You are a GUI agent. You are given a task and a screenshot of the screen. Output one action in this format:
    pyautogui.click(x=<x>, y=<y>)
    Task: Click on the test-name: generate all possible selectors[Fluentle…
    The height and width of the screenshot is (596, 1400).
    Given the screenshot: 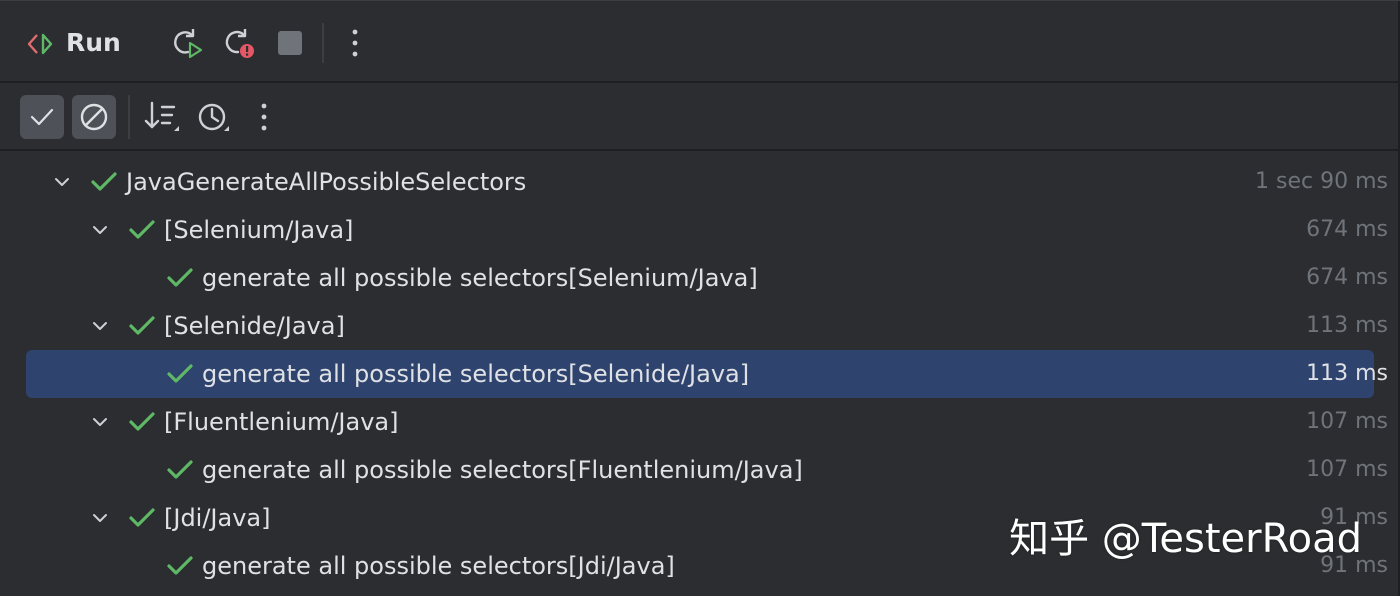 What is the action you would take?
    pyautogui.click(x=502, y=470)
    